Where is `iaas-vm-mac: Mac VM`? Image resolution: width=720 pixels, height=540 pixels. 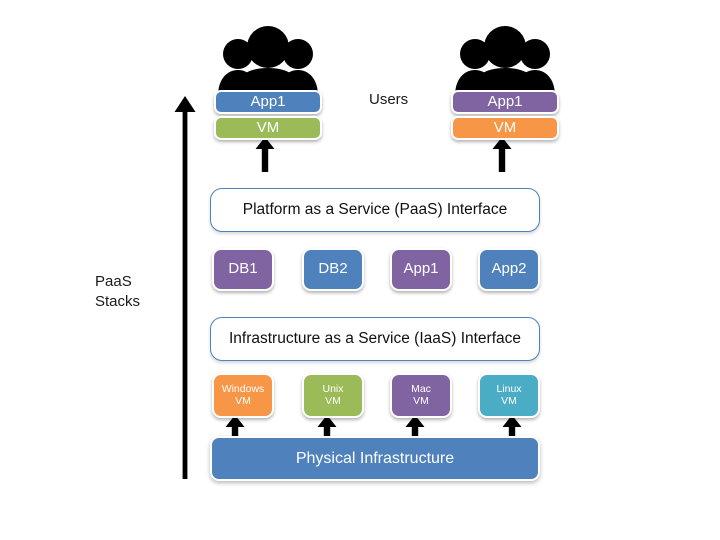
iaas-vm-mac: Mac VM is located at coordinates (421, 395).